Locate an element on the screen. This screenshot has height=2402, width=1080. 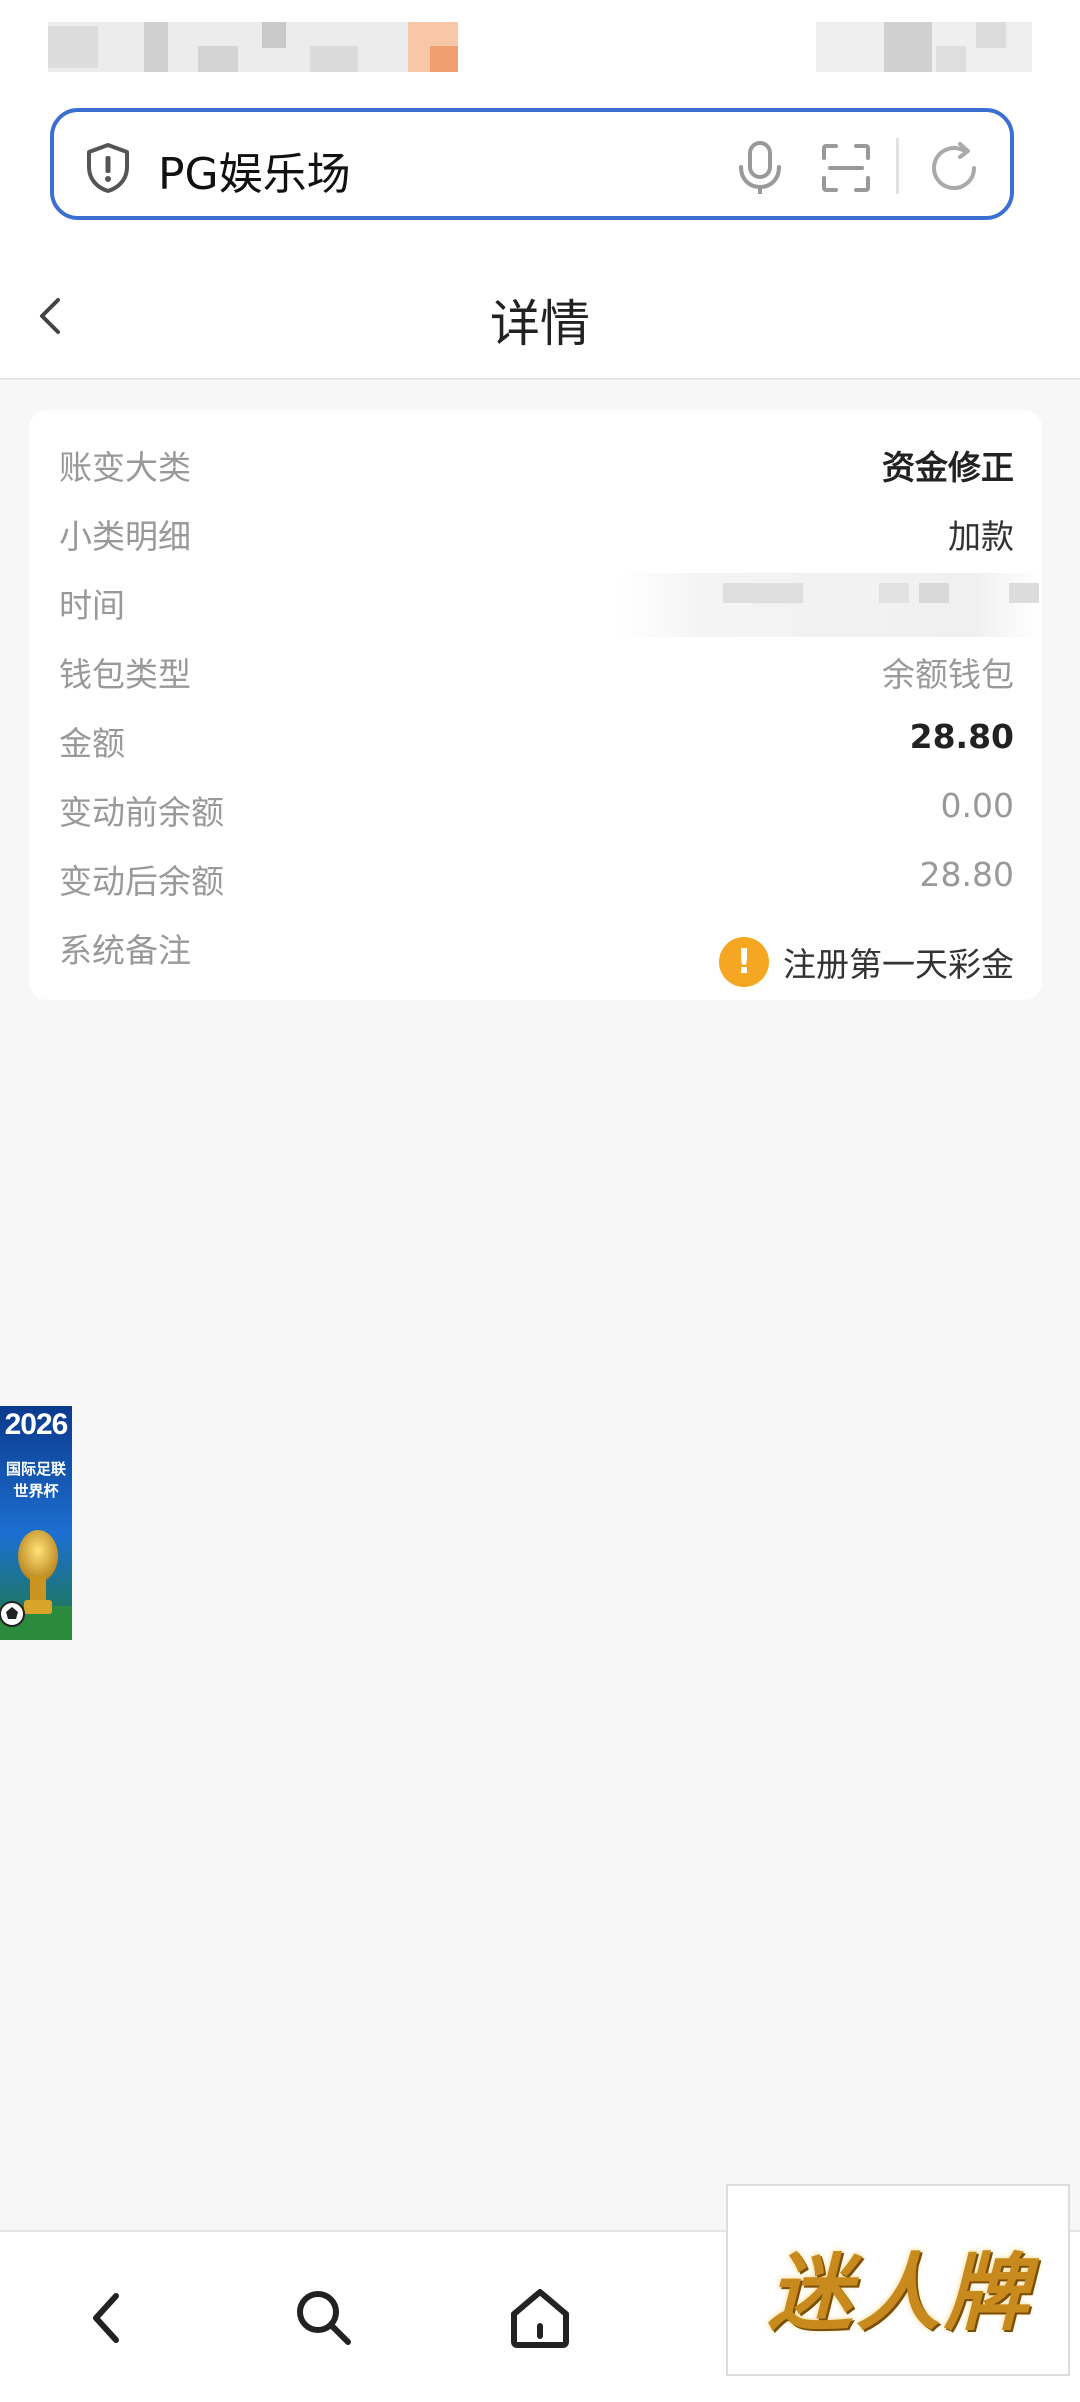
address-bar: PG娱乐场 is located at coordinates (532, 164).